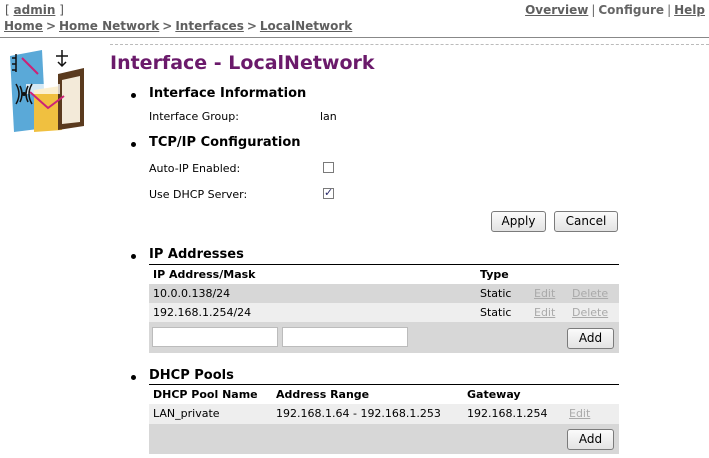  Describe the element at coordinates (23, 26) in the screenshot. I see `breadcrumb-home: Home` at that location.